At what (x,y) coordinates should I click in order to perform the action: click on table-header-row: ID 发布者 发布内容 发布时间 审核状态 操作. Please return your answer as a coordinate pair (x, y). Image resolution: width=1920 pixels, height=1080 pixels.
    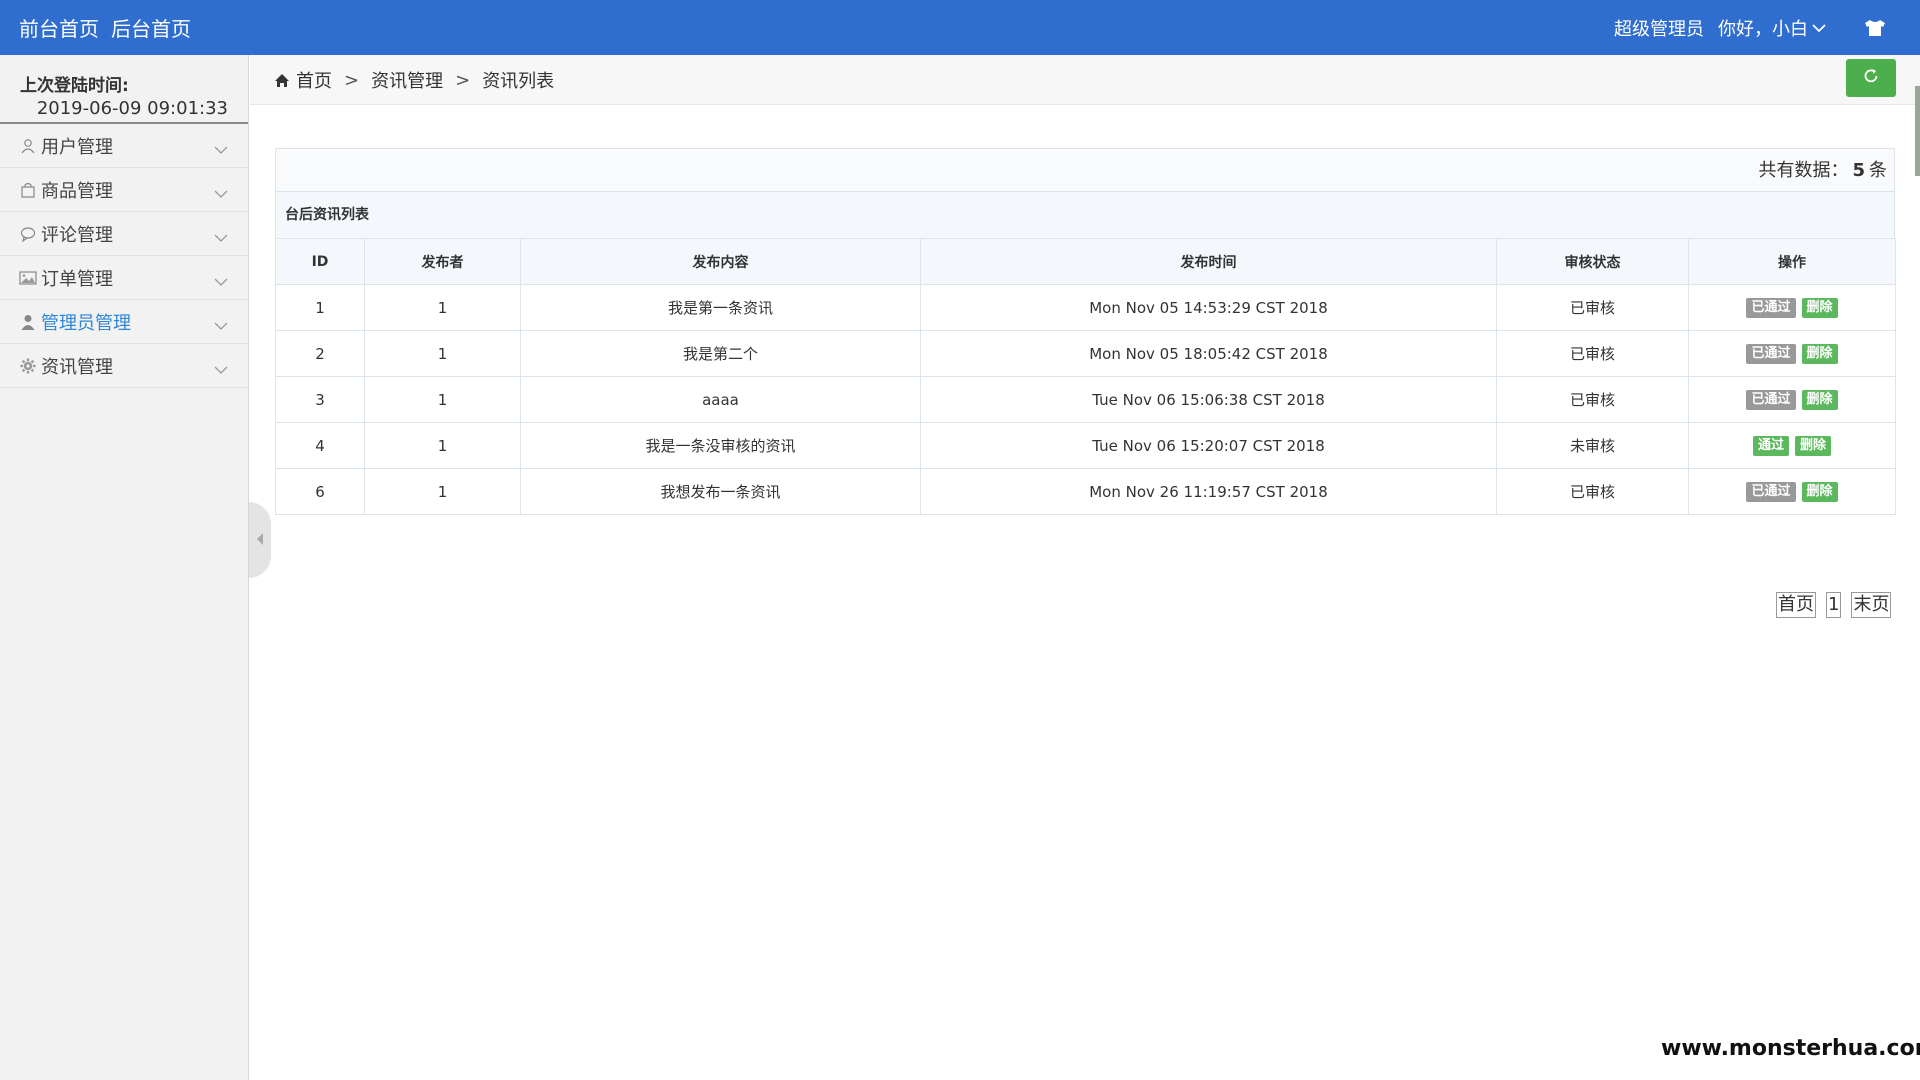
    Looking at the image, I should click on (1085, 261).